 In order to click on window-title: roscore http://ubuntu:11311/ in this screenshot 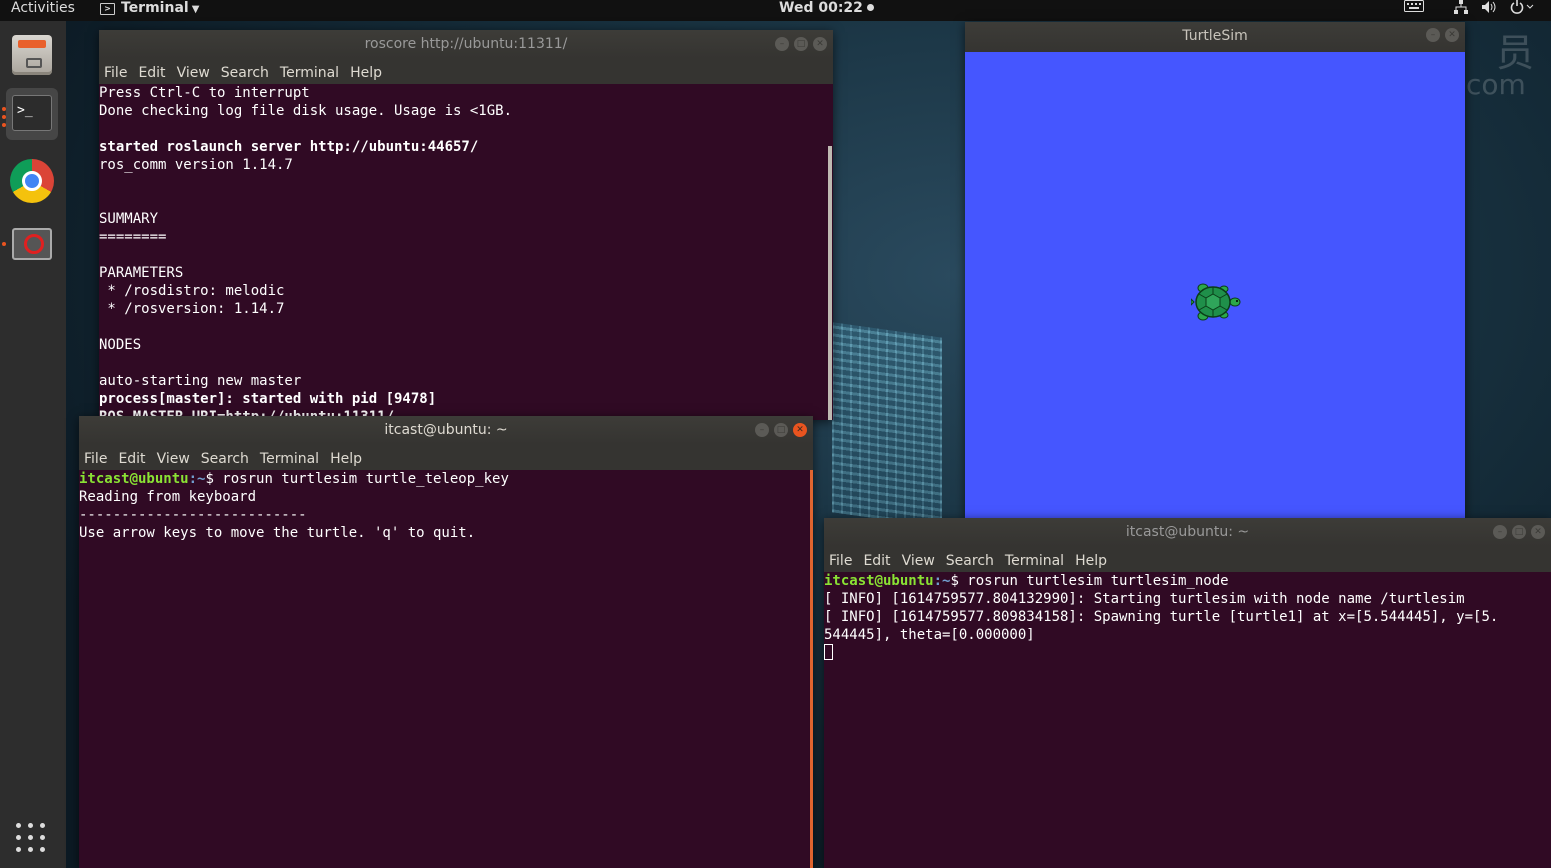, I will do `click(466, 44)`.